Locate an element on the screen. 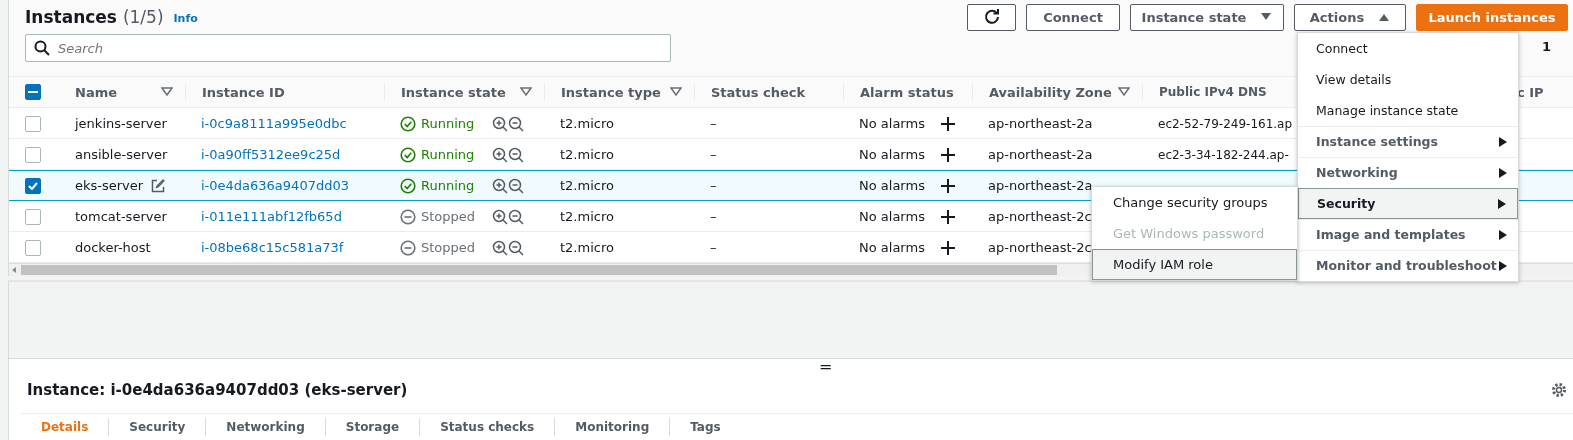 Image resolution: width=1573 pixels, height=440 pixels. instance-id-link: i-08be68c15c581a73f is located at coordinates (272, 247).